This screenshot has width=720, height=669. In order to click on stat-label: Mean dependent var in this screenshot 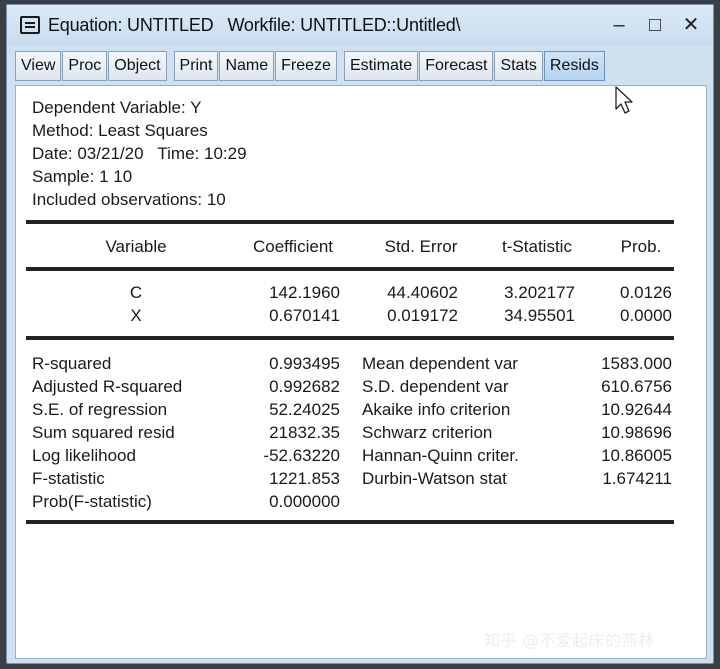, I will do `click(440, 363)`.